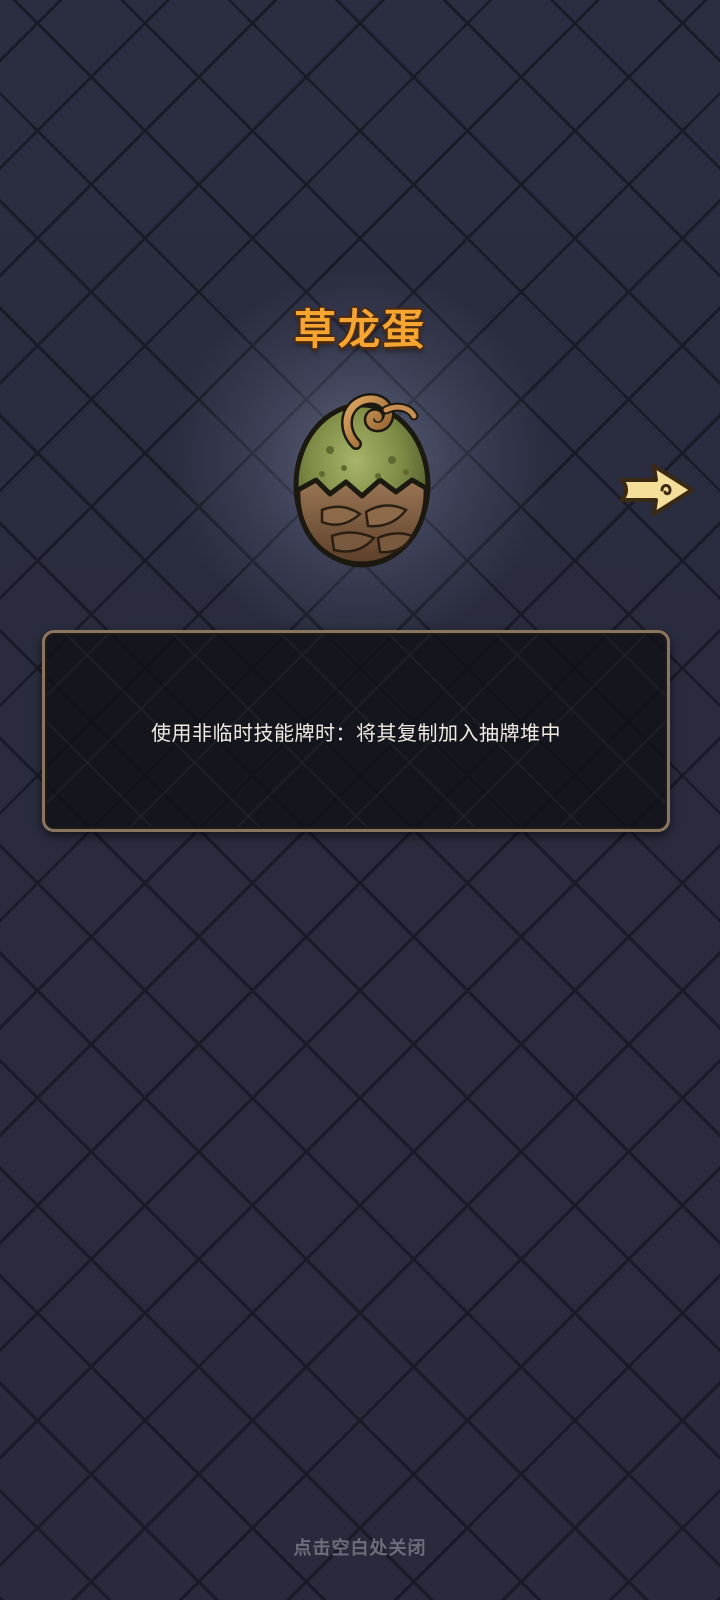 The width and height of the screenshot is (720, 1600). I want to click on grass-dragon-egg-icon, so click(362, 480).